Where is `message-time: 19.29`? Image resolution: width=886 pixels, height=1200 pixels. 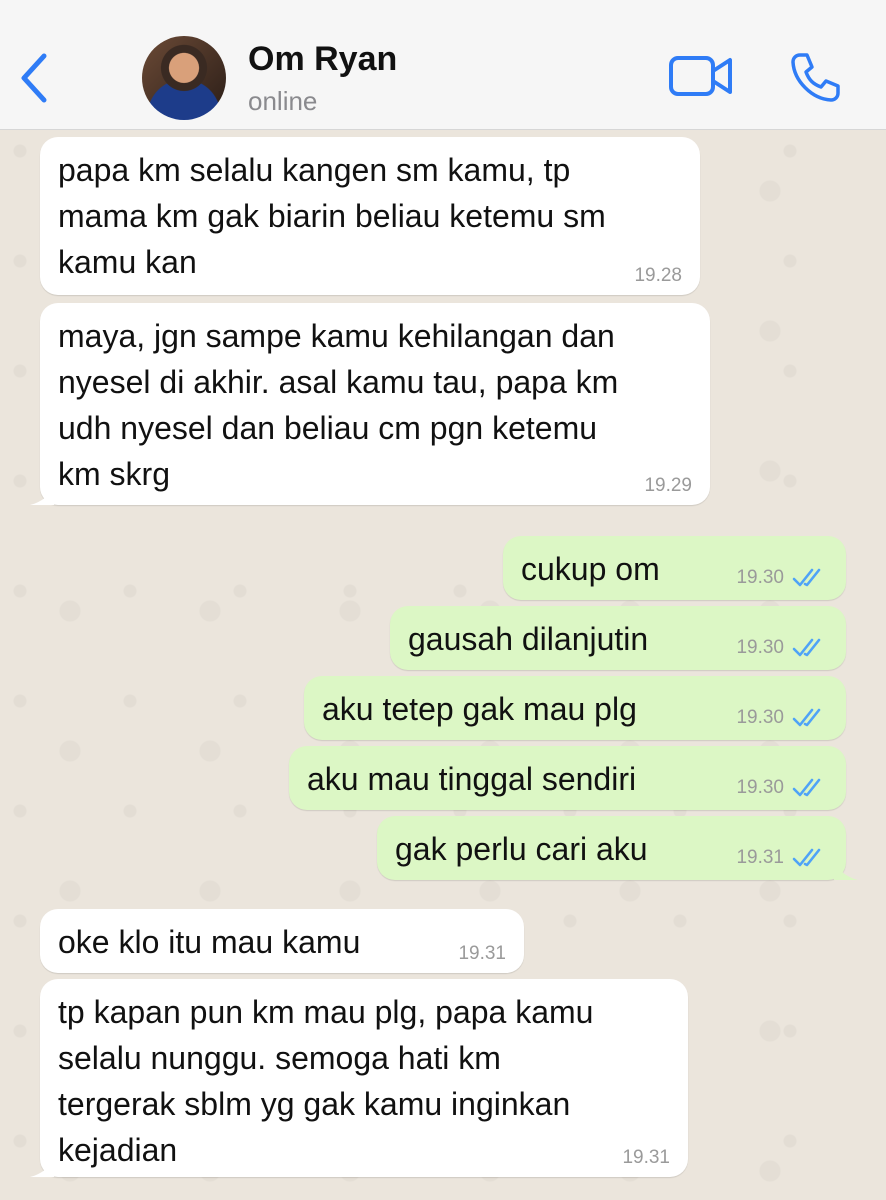
message-time: 19.29 is located at coordinates (668, 485).